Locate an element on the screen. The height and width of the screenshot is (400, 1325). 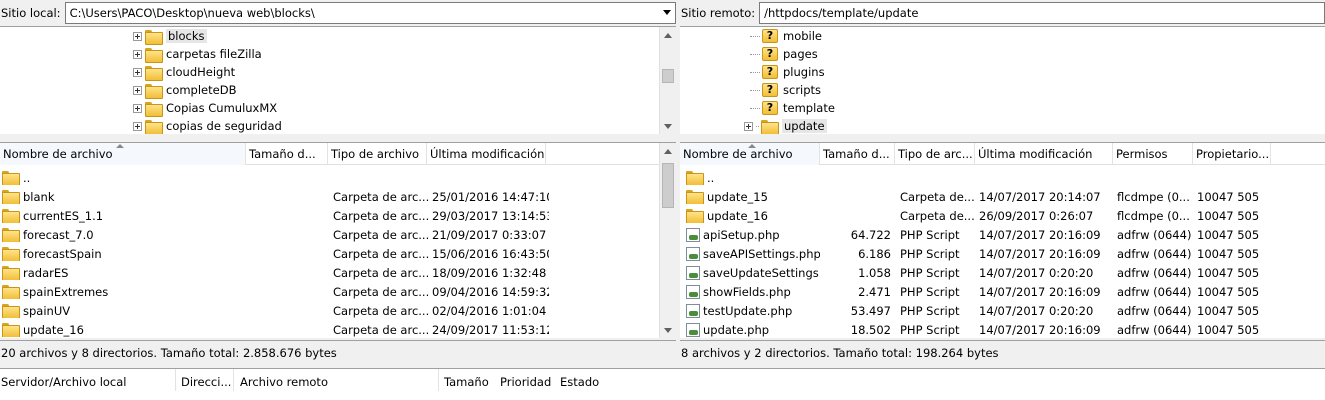
tree-item: completeDB is located at coordinates (184, 90).